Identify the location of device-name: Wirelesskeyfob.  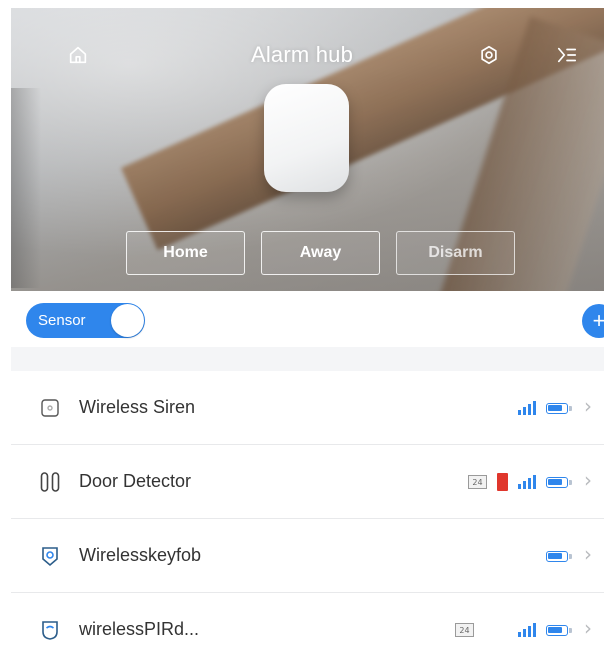
(140, 555).